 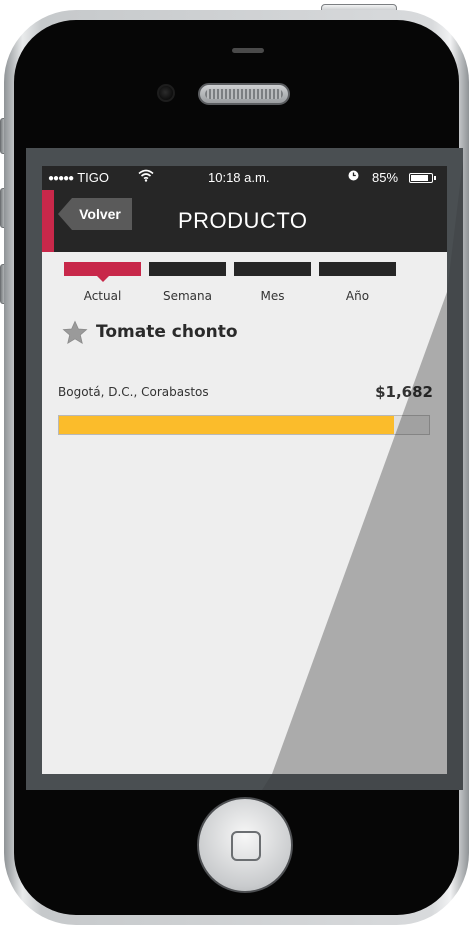 I want to click on battery-fill, so click(x=419, y=178).